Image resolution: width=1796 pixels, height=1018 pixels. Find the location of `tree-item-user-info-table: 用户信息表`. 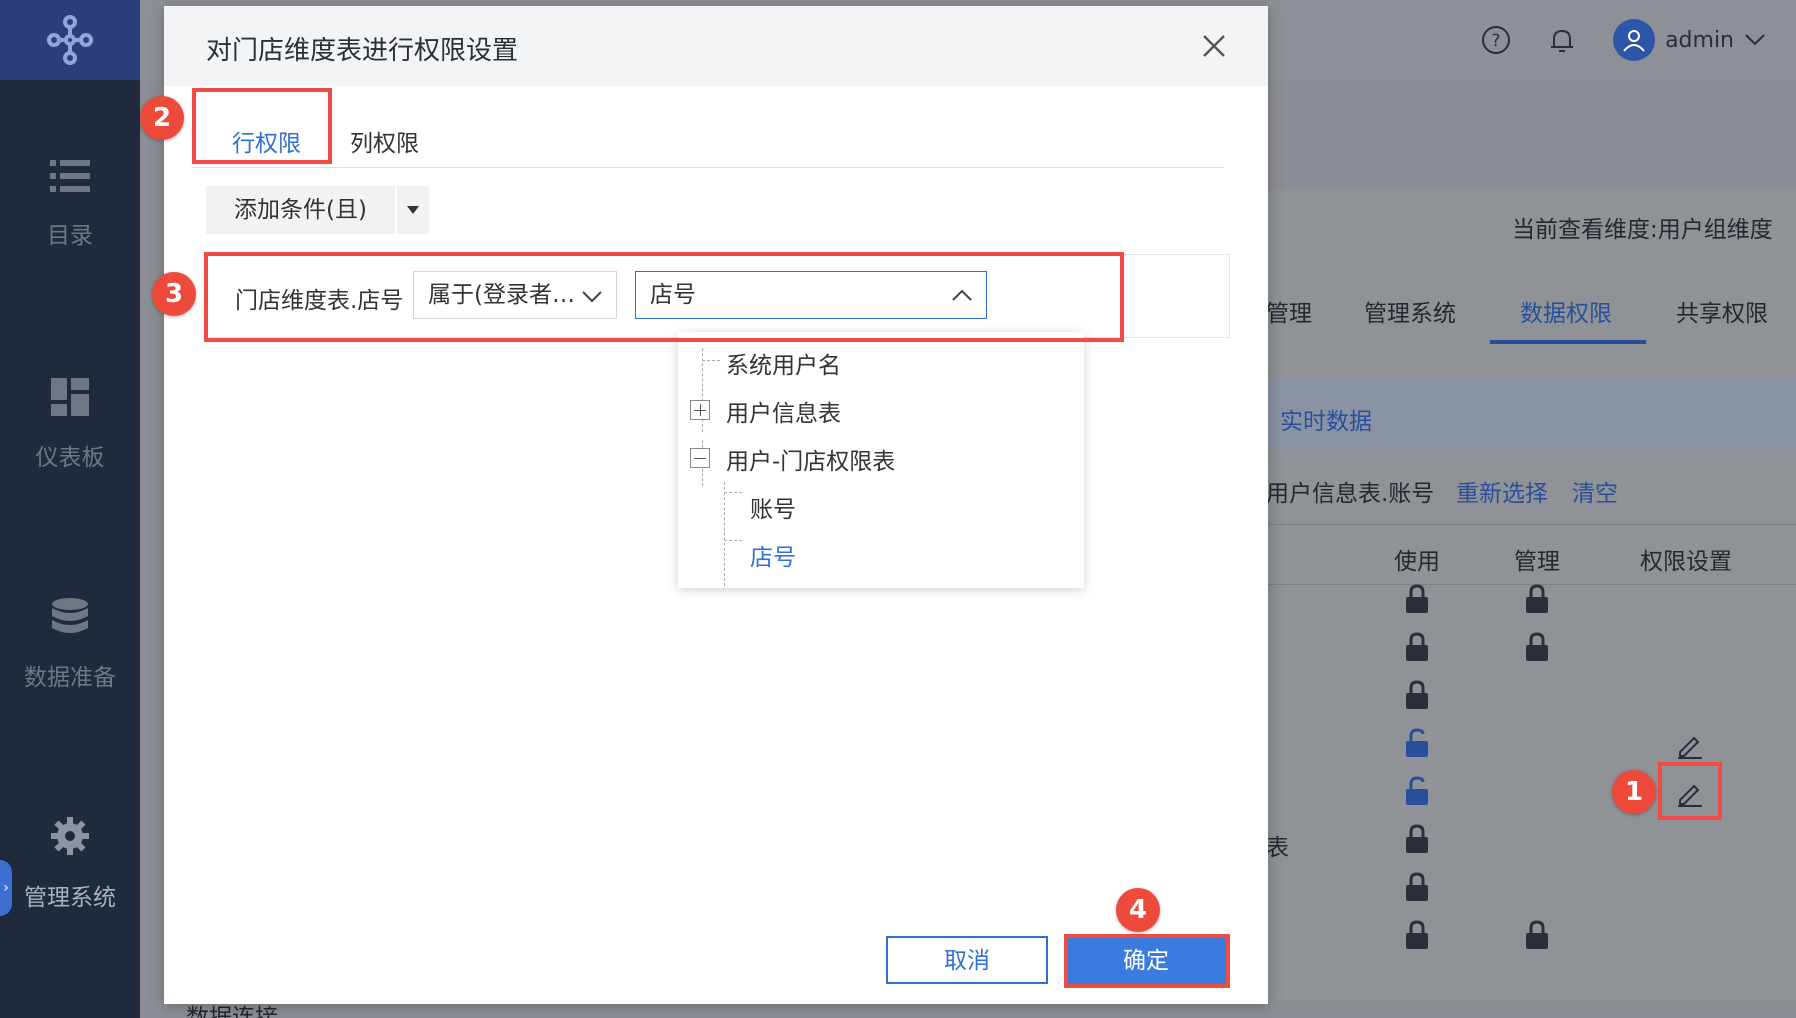

tree-item-user-info-table: 用户信息表 is located at coordinates (783, 411).